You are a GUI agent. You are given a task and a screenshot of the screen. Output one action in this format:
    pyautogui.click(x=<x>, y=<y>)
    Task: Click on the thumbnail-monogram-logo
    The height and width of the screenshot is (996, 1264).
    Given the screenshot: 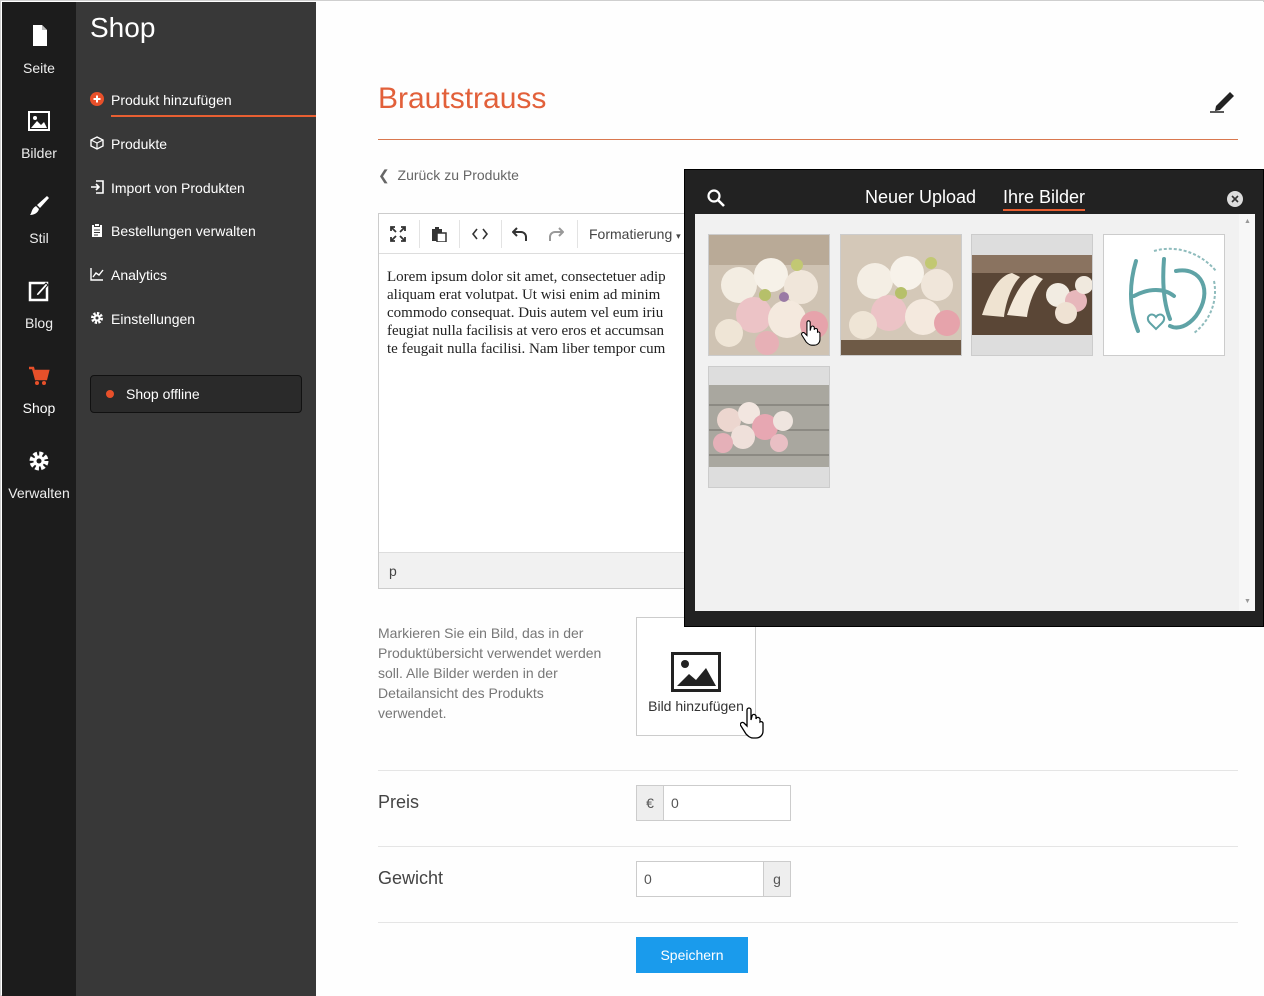 What is the action you would take?
    pyautogui.click(x=1164, y=295)
    